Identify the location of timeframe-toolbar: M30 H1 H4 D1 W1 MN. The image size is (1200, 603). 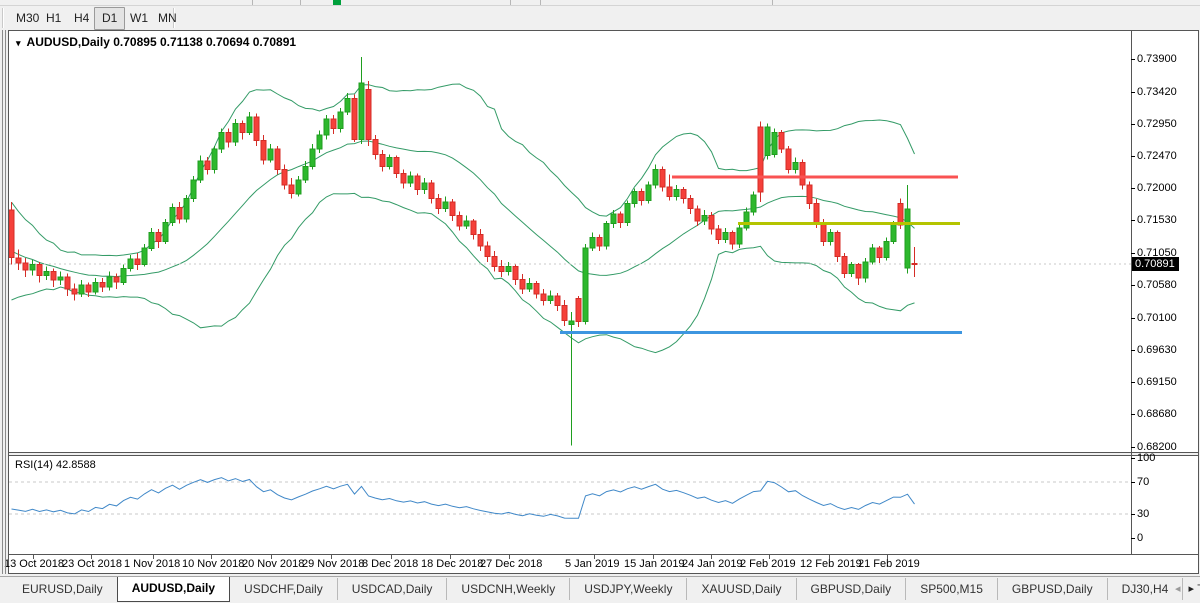
(600, 18).